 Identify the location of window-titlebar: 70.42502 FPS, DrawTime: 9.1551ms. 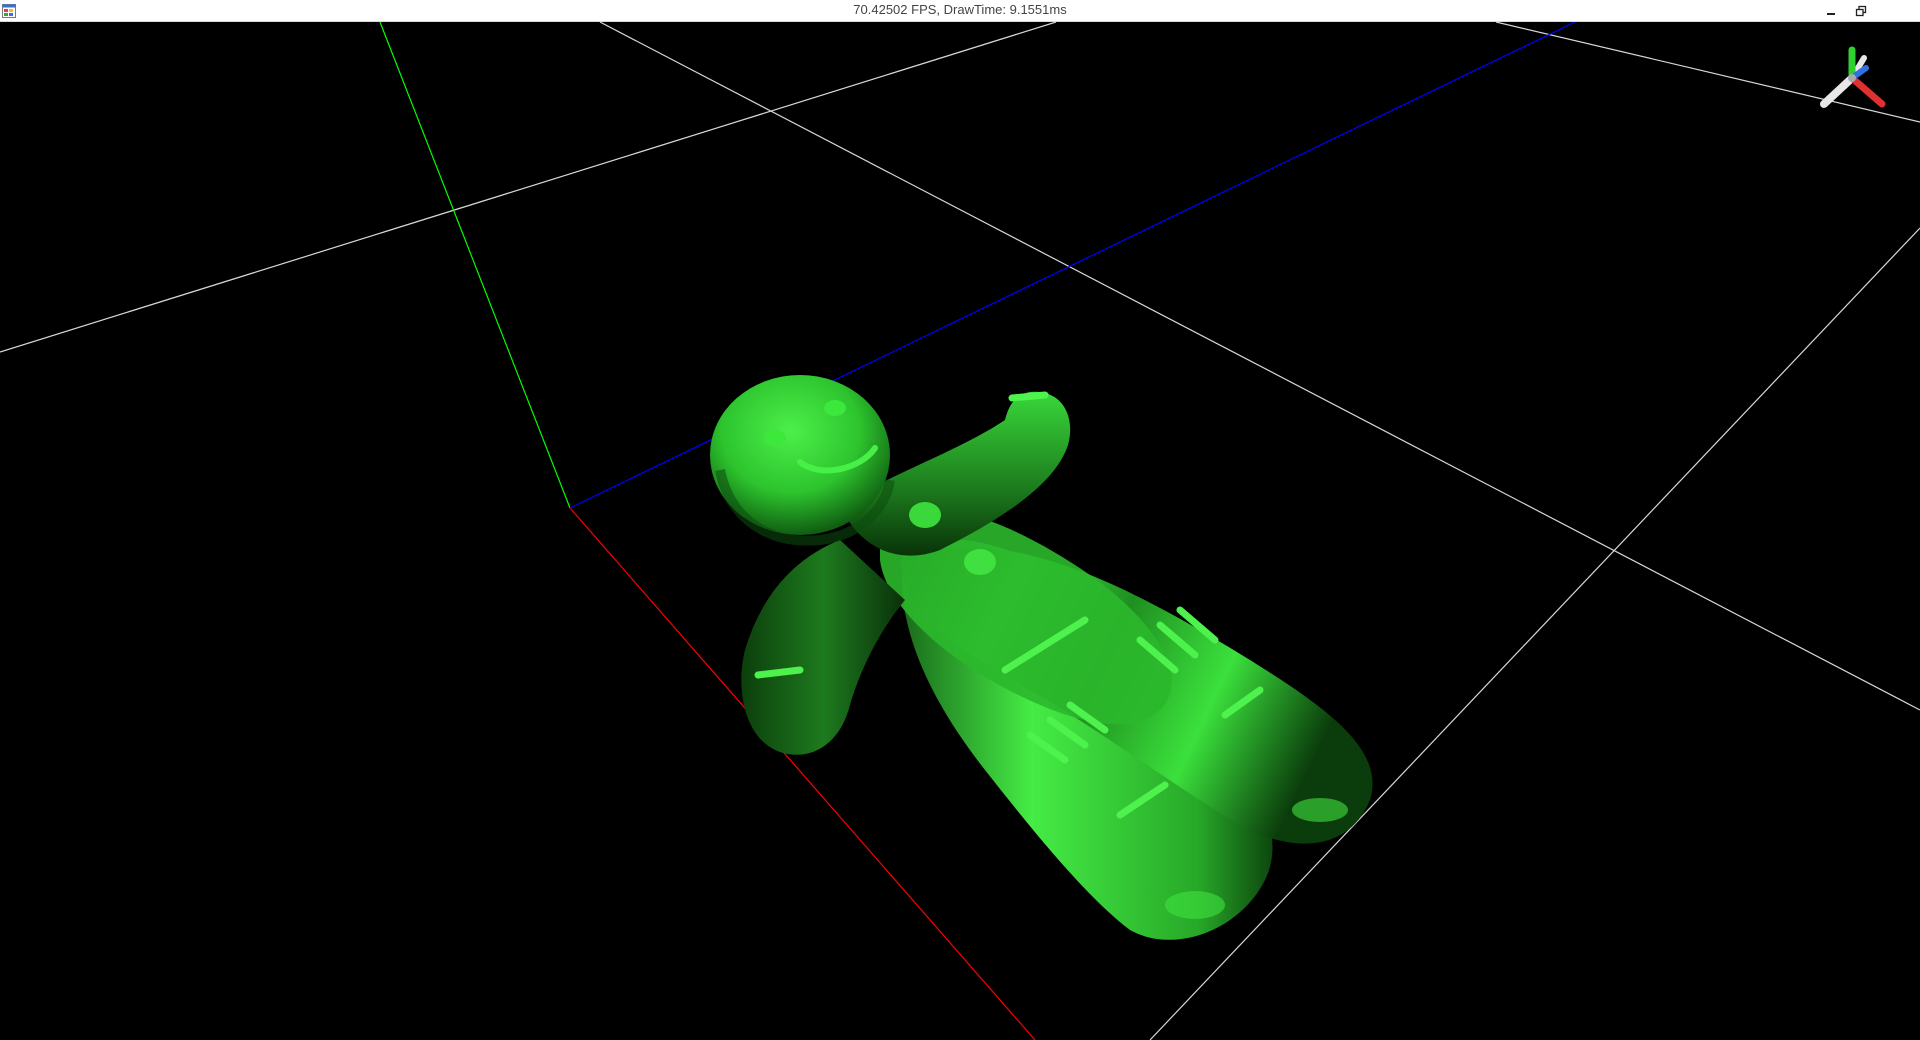
(960, 11).